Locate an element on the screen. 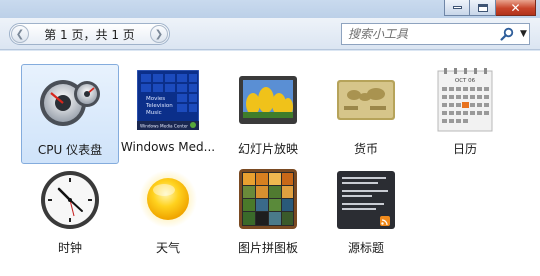 Image resolution: width=540 pixels, height=276 pixels. cpu-meter-icon is located at coordinates (70, 103).